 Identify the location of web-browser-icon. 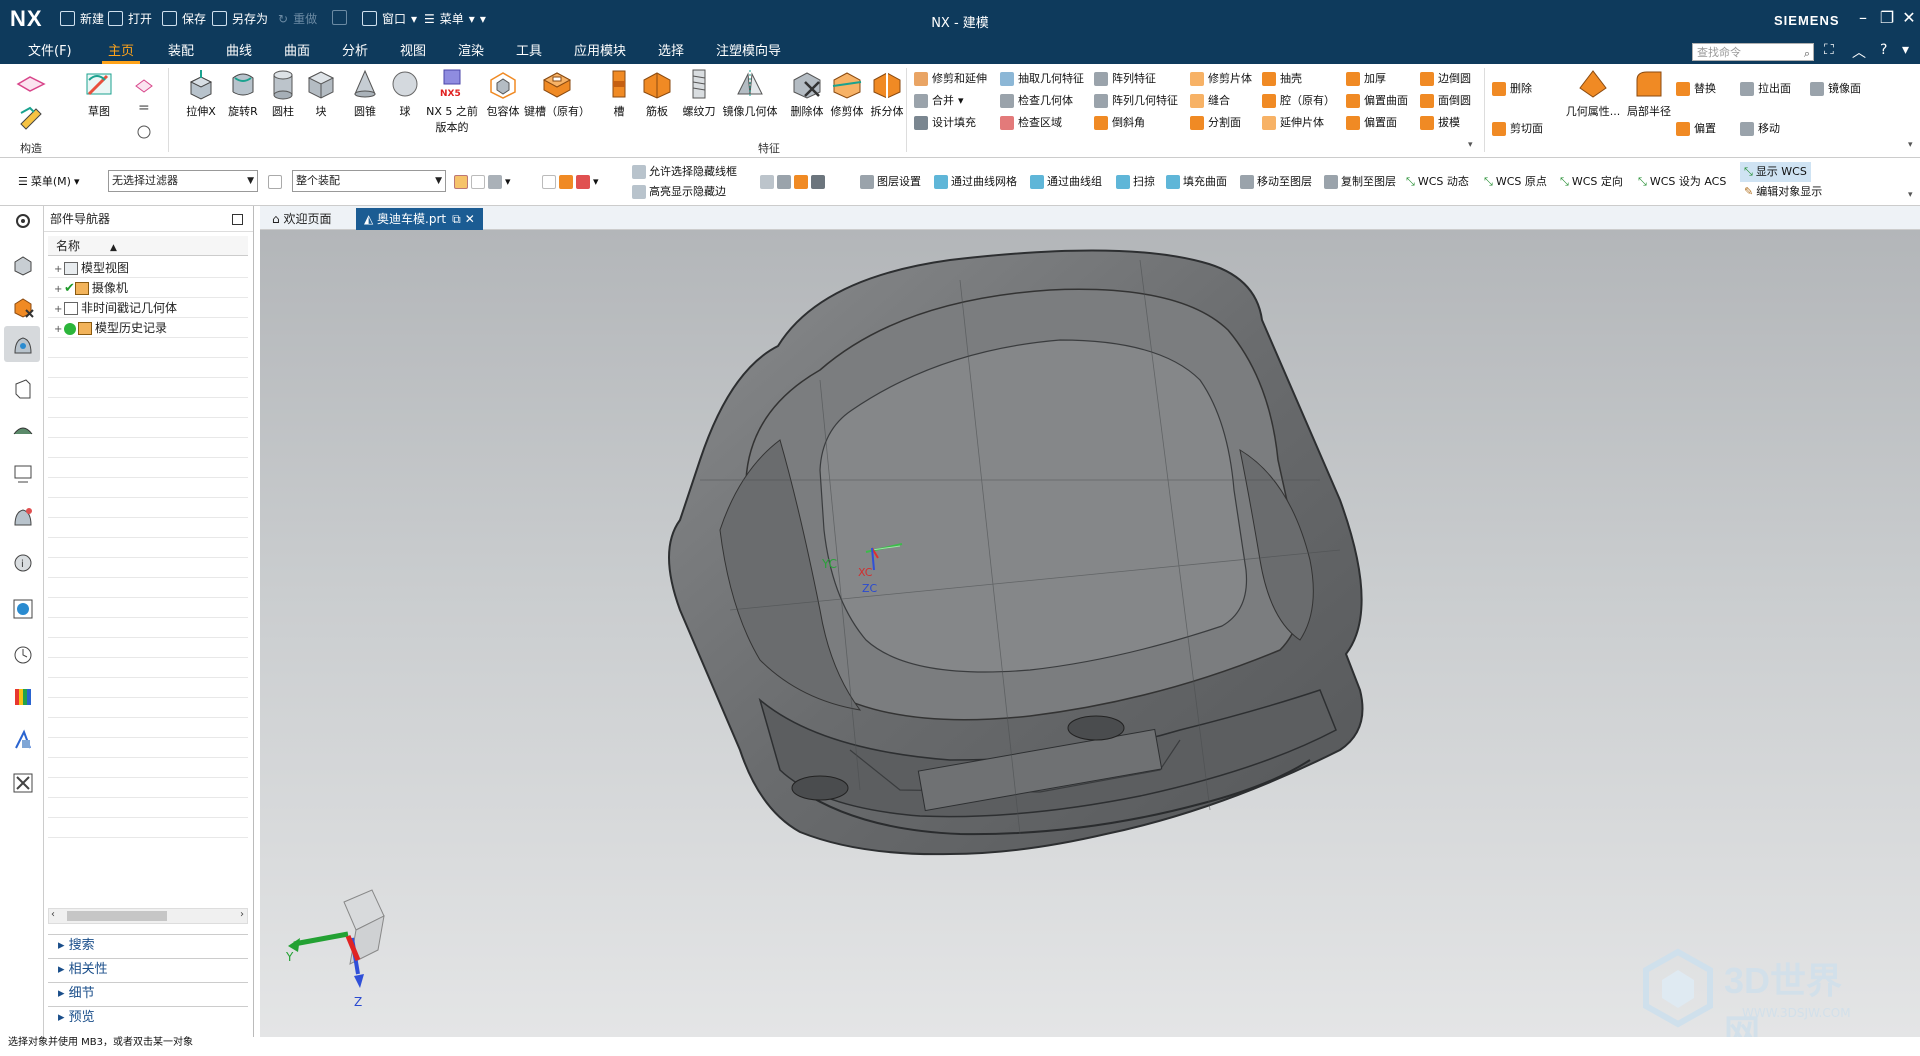
(23, 473).